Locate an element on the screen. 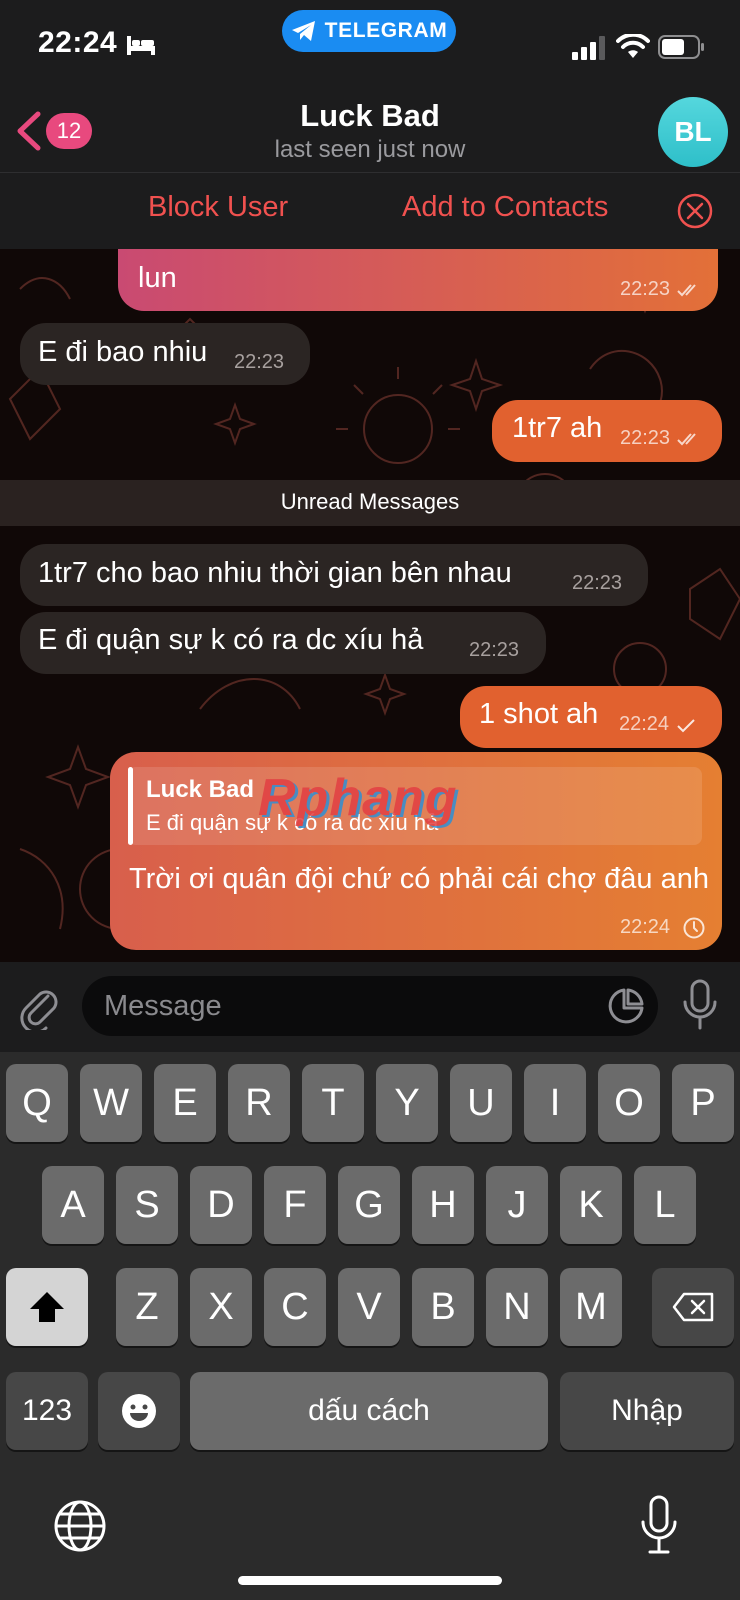 The image size is (740, 1600). key-x: X is located at coordinates (221, 1307).